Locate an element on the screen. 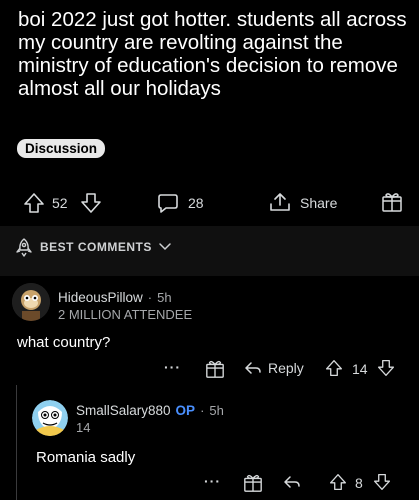 Image resolution: width=419 pixels, height=500 pixels. comment-sort-dropdown: BEST COMMENTS is located at coordinates (93, 247).